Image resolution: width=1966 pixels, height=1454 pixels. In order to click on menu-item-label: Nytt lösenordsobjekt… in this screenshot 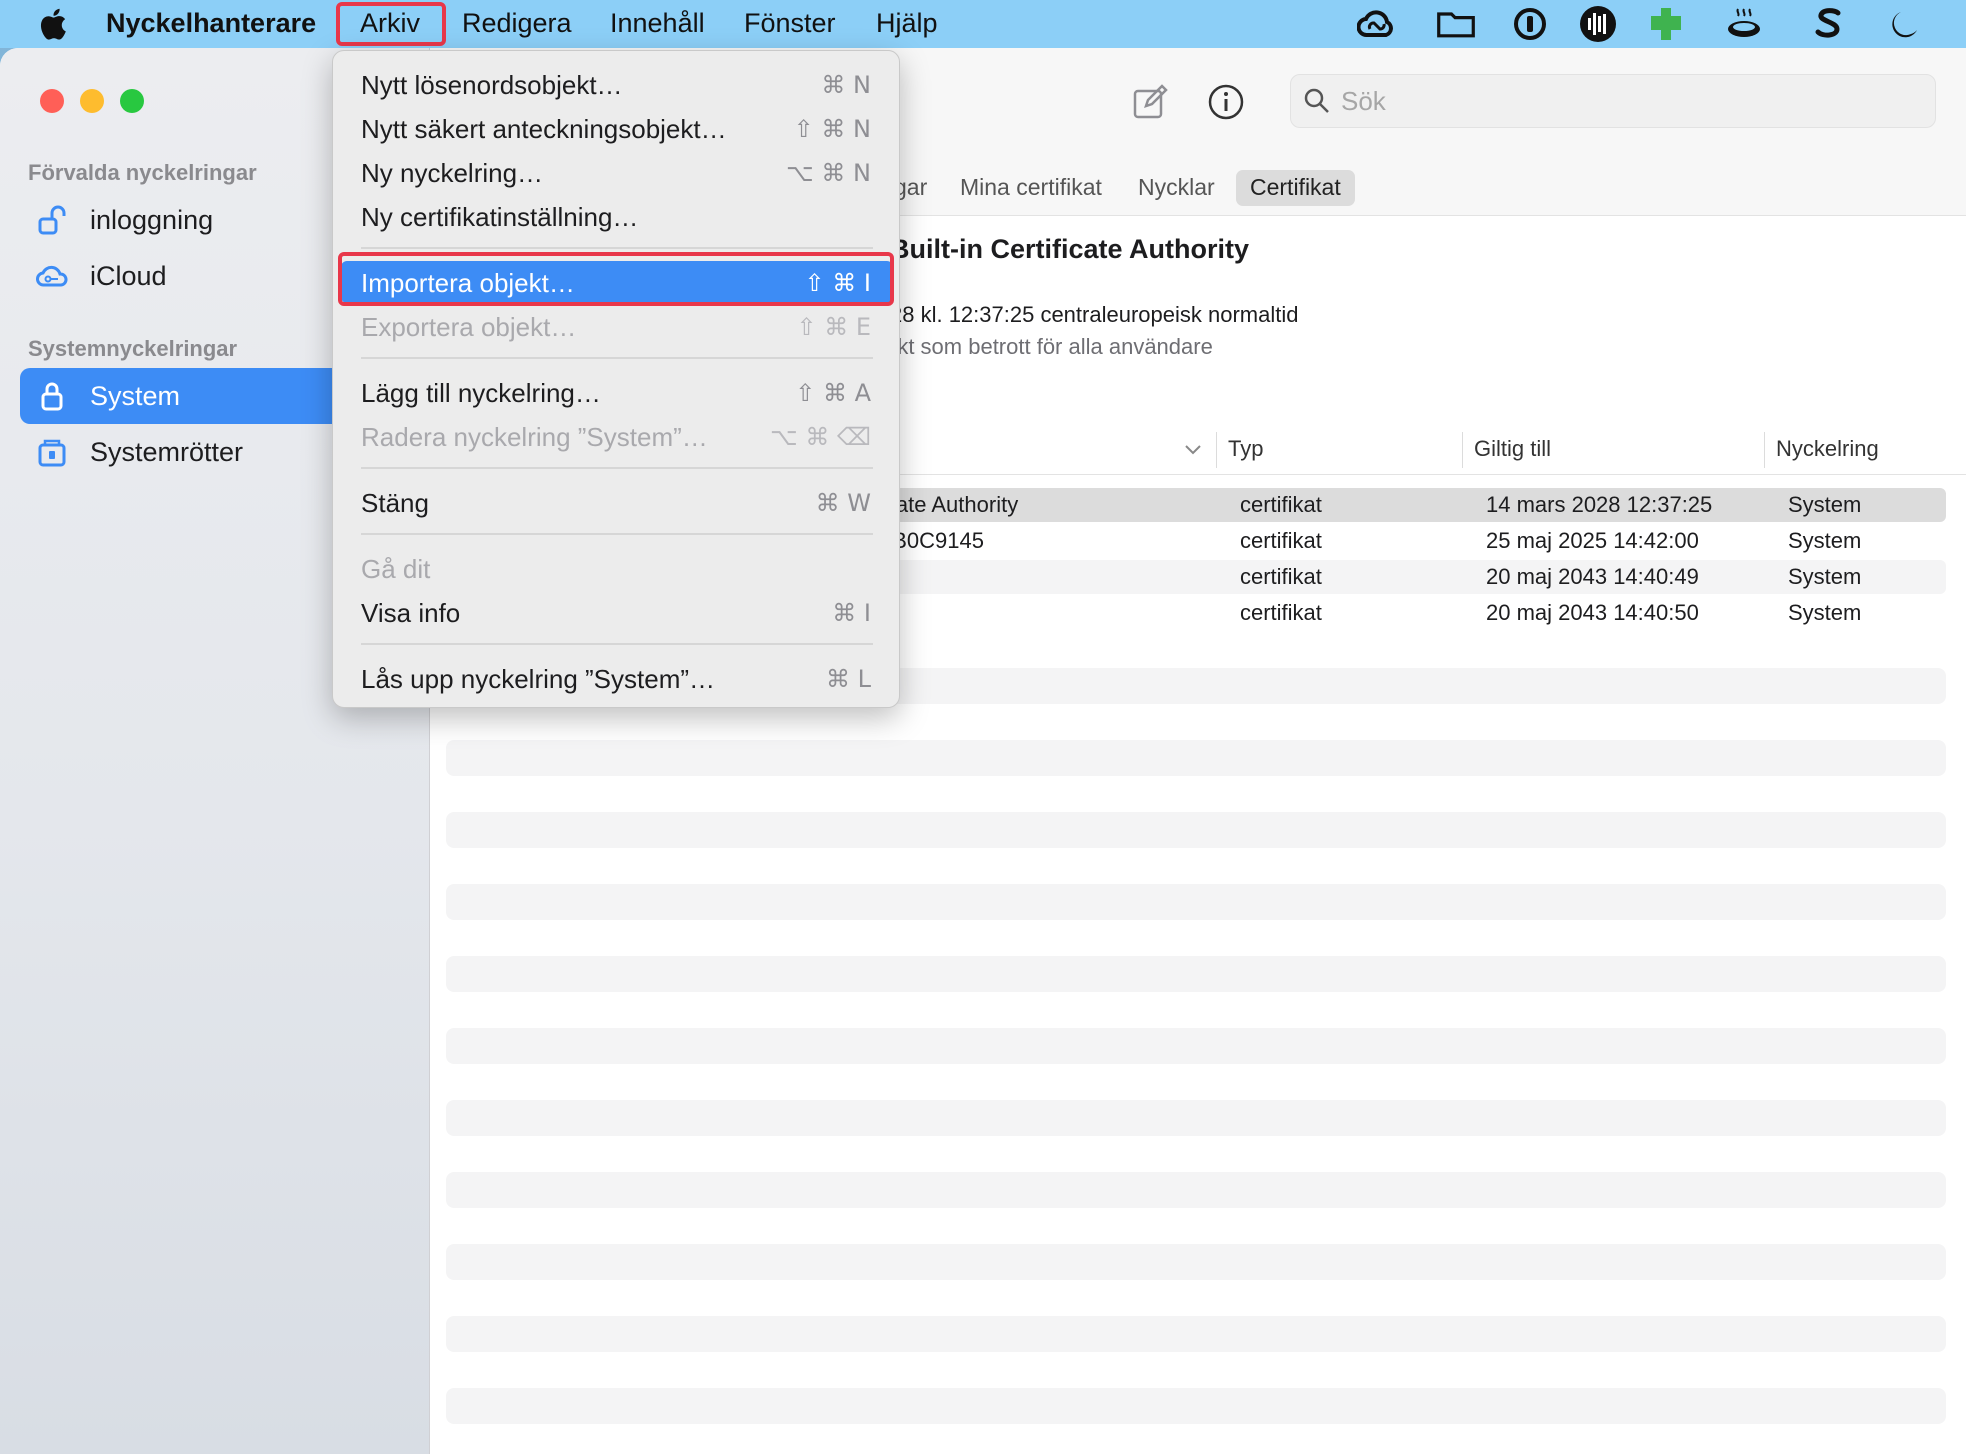, I will do `click(492, 85)`.